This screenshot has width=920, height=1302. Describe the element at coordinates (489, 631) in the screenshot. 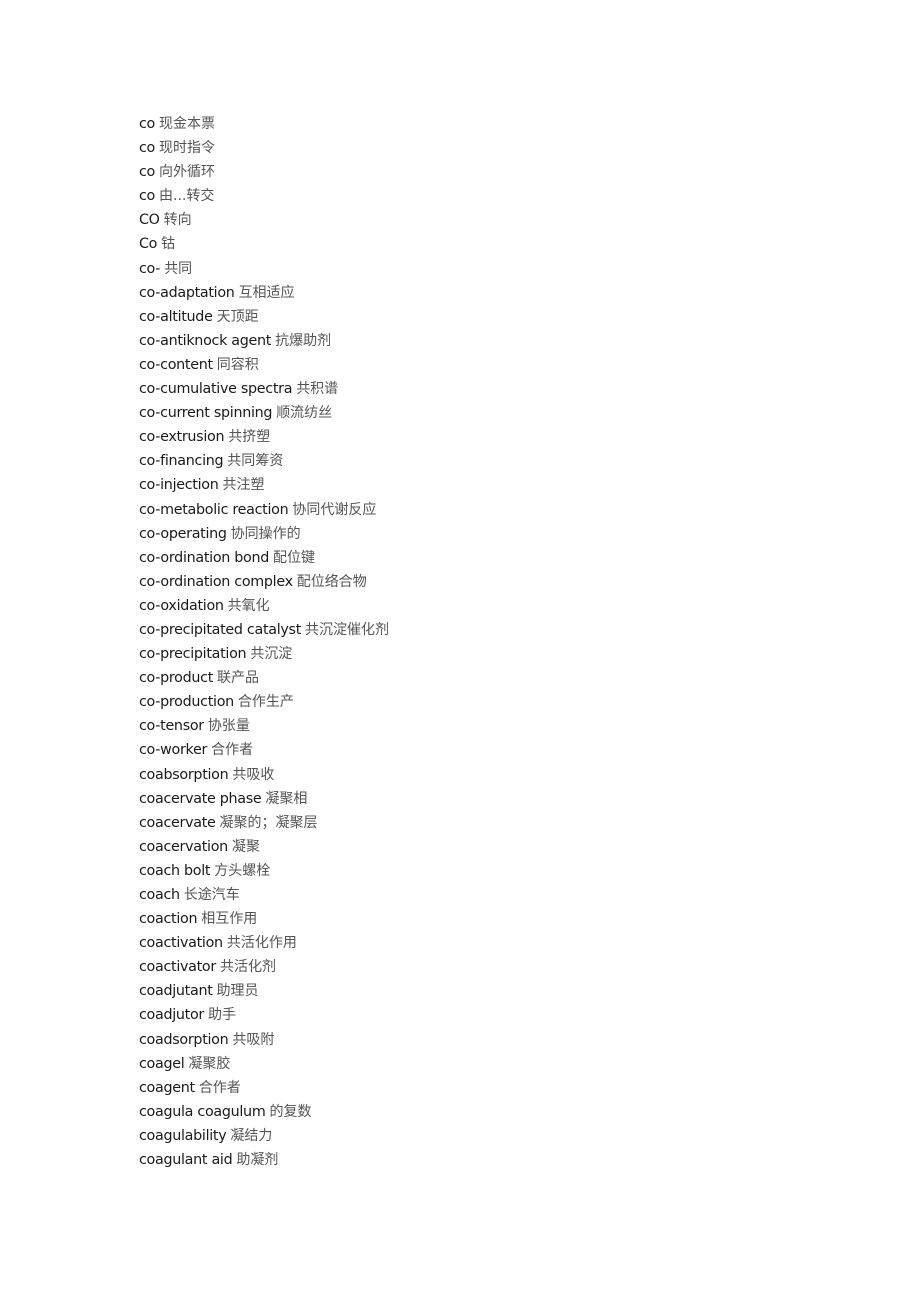

I see `glossary-entry: co-precipitated catalyst 共沉淀催化剂` at that location.